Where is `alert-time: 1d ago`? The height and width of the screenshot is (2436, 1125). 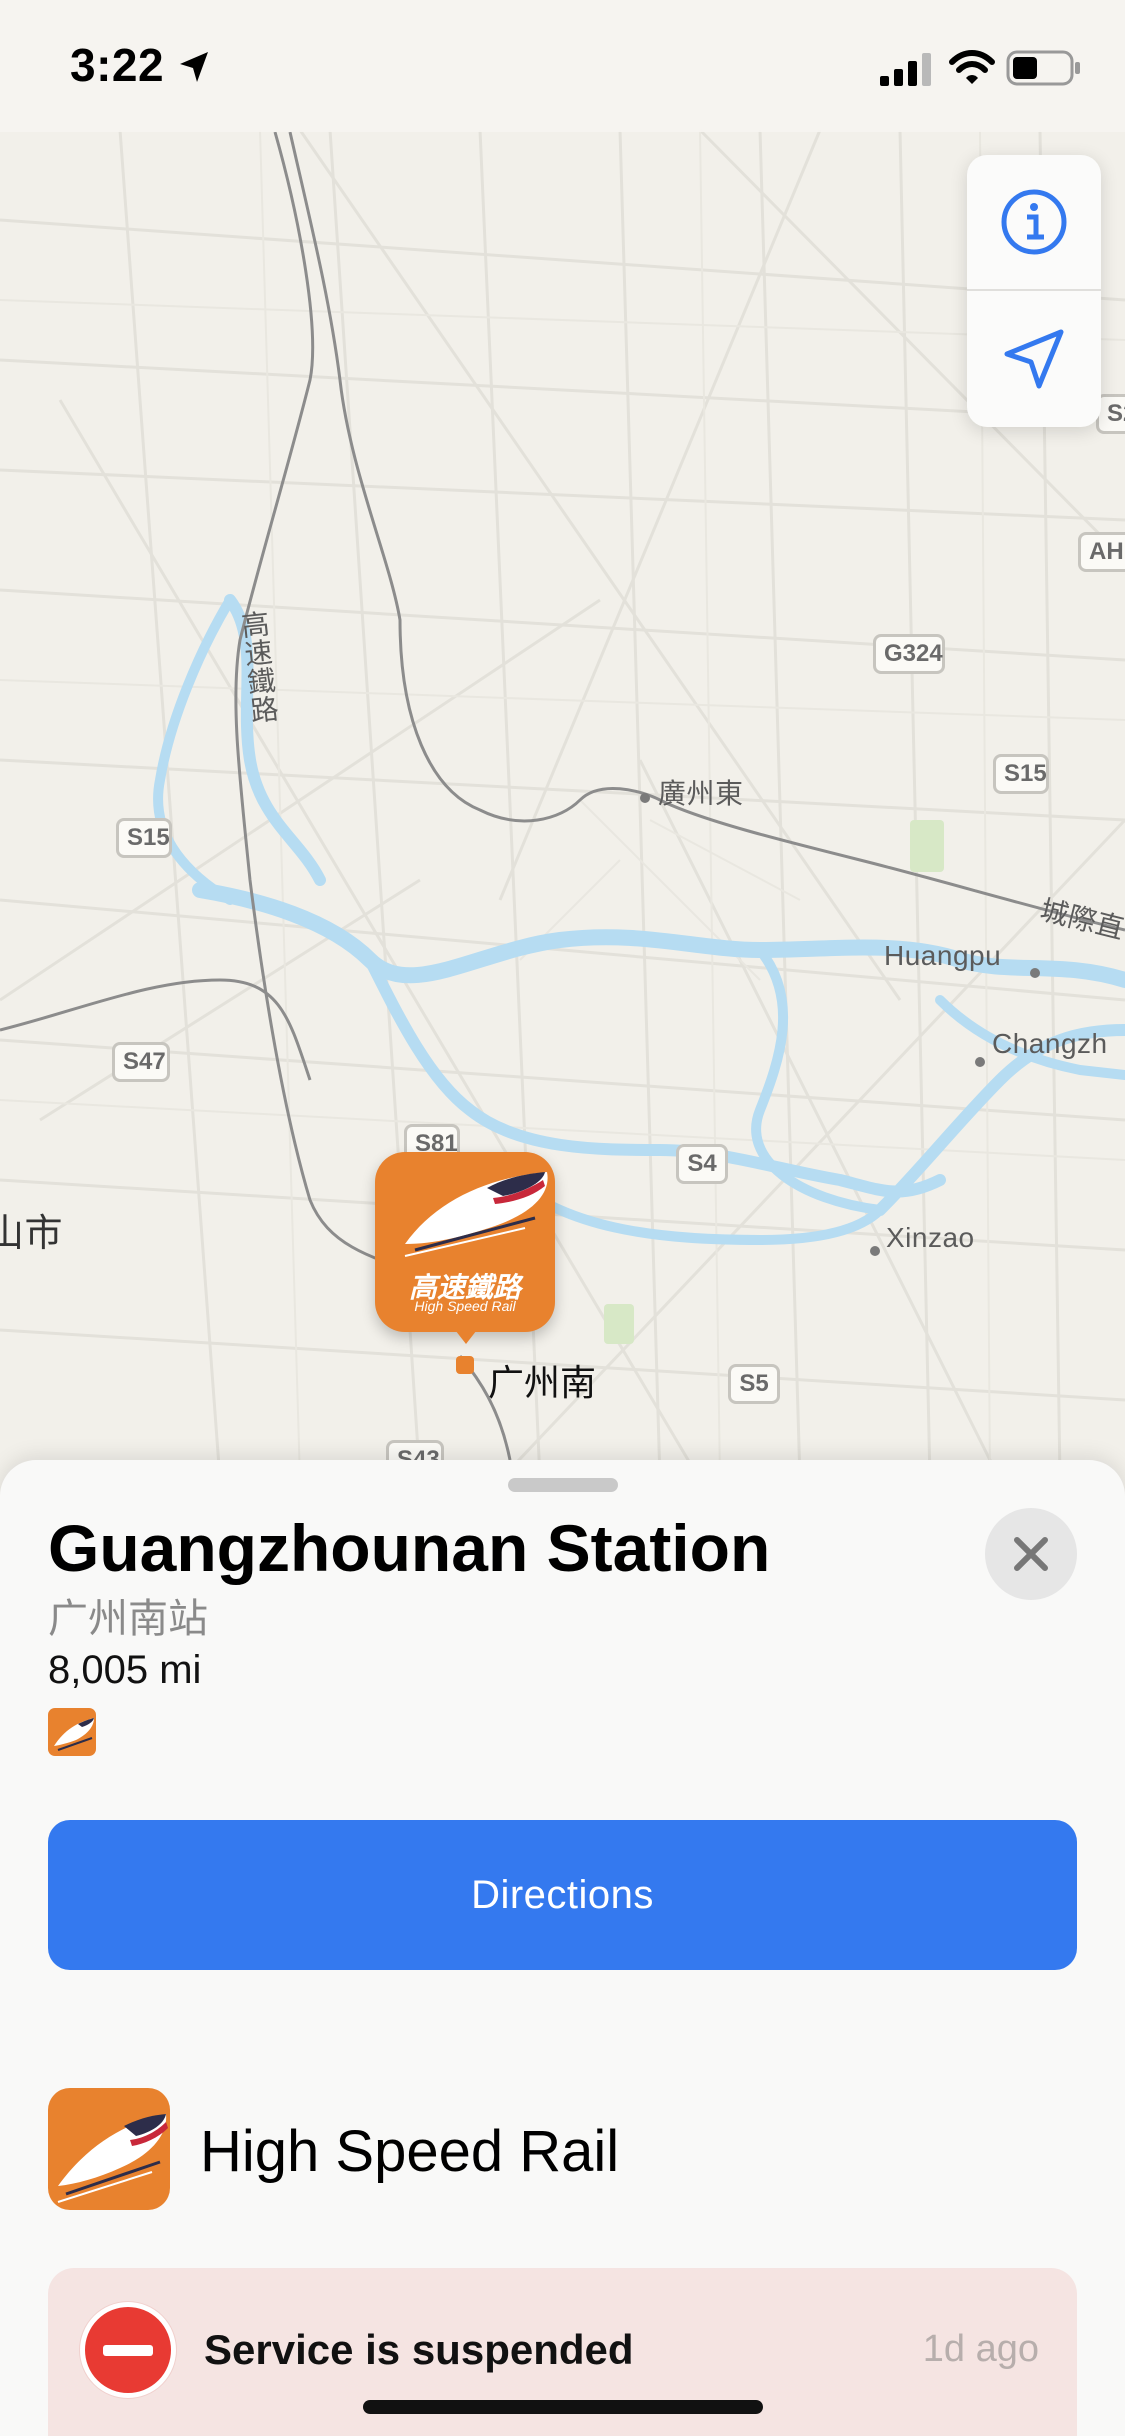 alert-time: 1d ago is located at coordinates (980, 2349).